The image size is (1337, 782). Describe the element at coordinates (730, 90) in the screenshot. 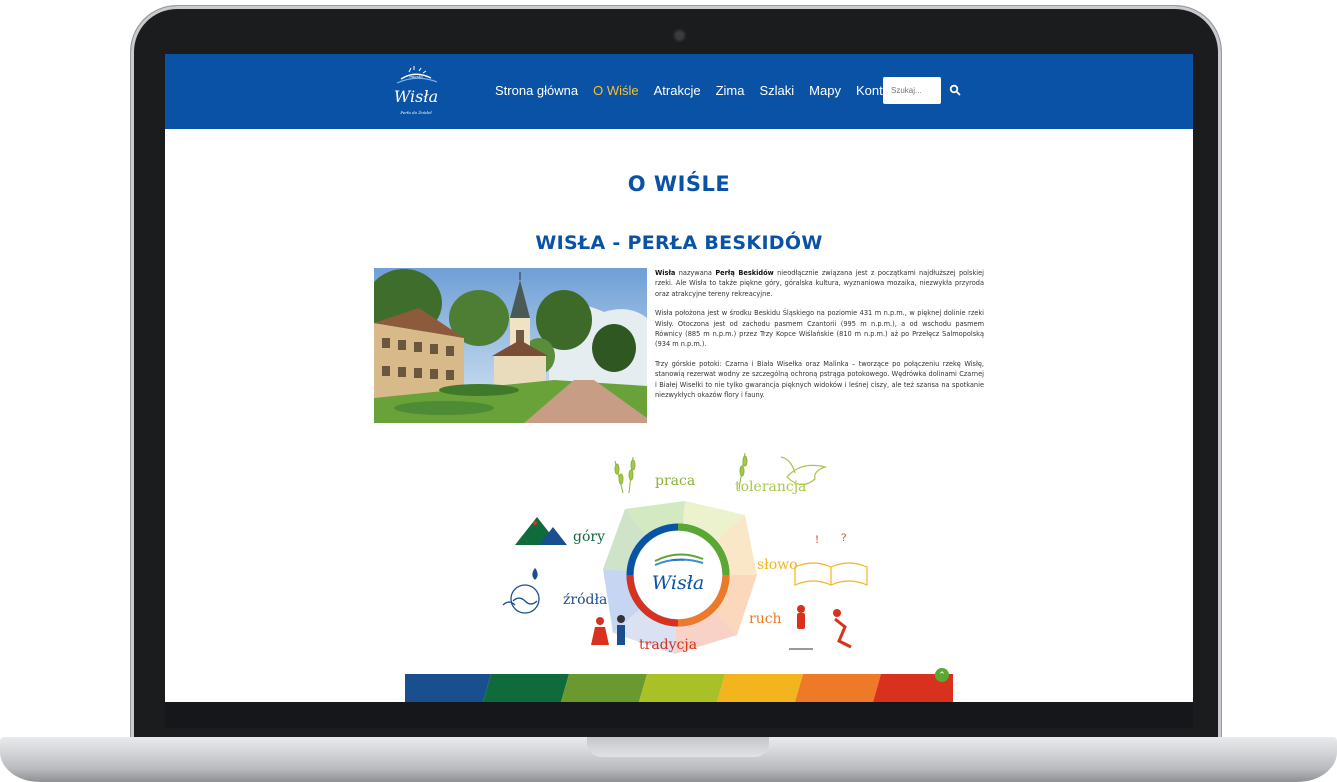

I see `nav-item-zima: Zima` at that location.